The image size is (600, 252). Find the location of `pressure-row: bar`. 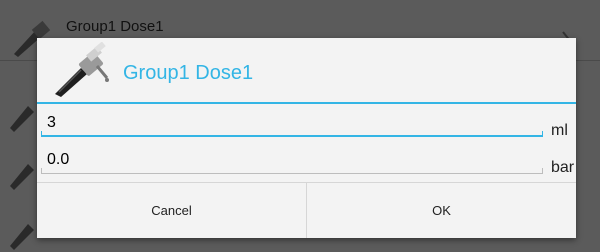

pressure-row: bar is located at coordinates (306, 159).